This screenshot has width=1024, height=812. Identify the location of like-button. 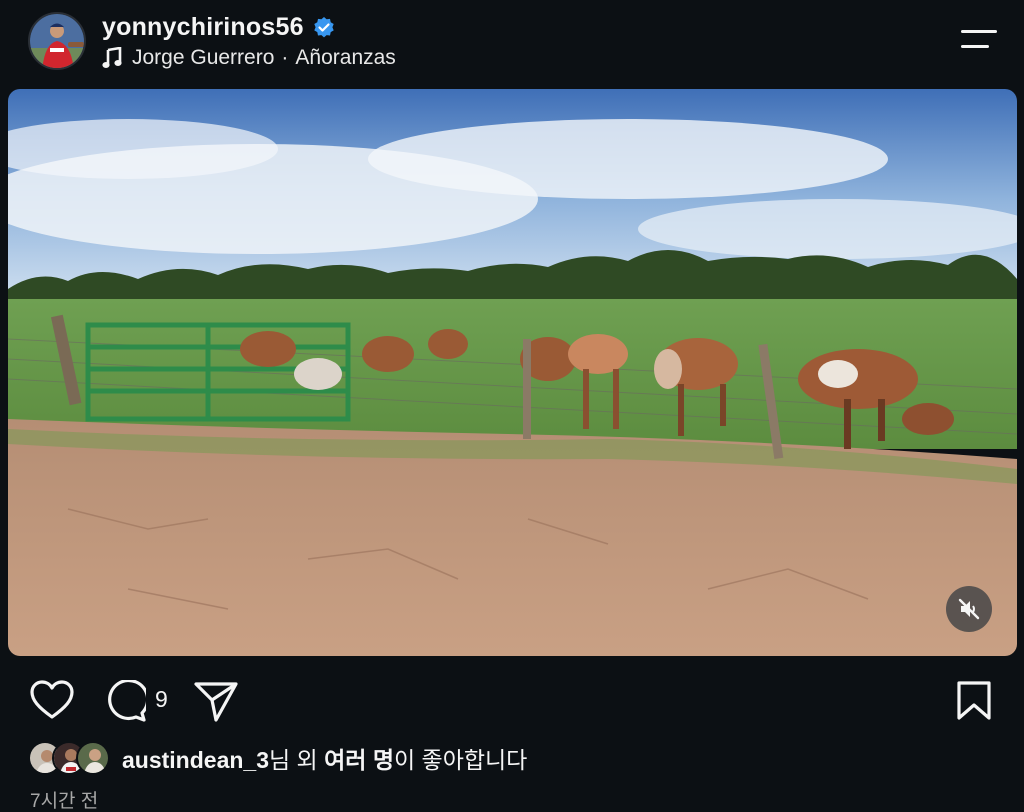
(52, 702).